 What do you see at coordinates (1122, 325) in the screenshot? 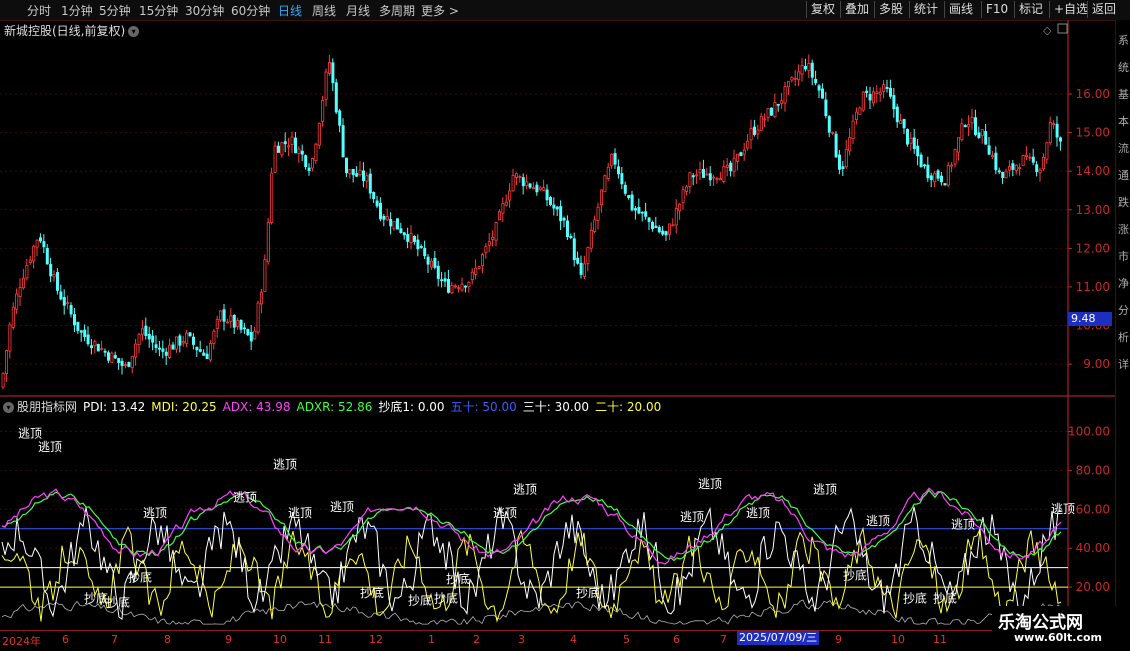
I see `right-info-rail: 系统基本流通跌涨市净分析详` at bounding box center [1122, 325].